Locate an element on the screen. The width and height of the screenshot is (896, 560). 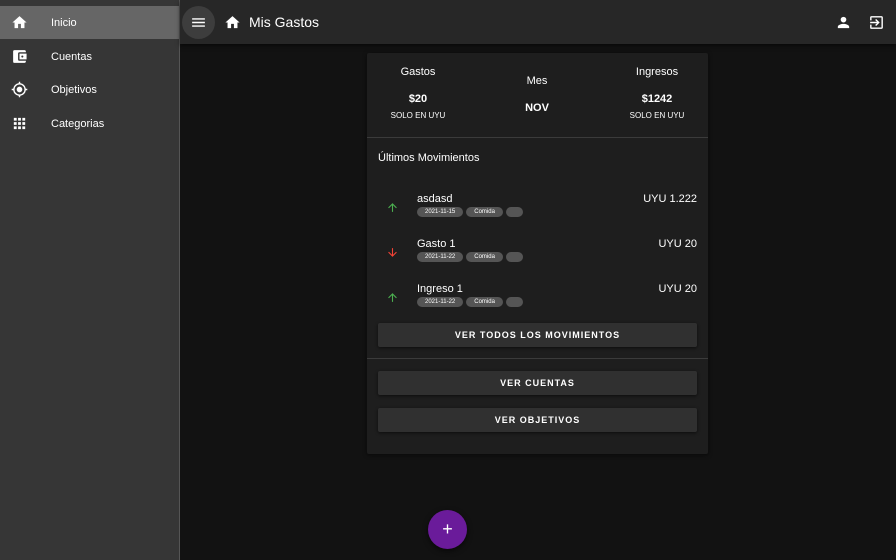
wallet-icon is located at coordinates (20, 56).